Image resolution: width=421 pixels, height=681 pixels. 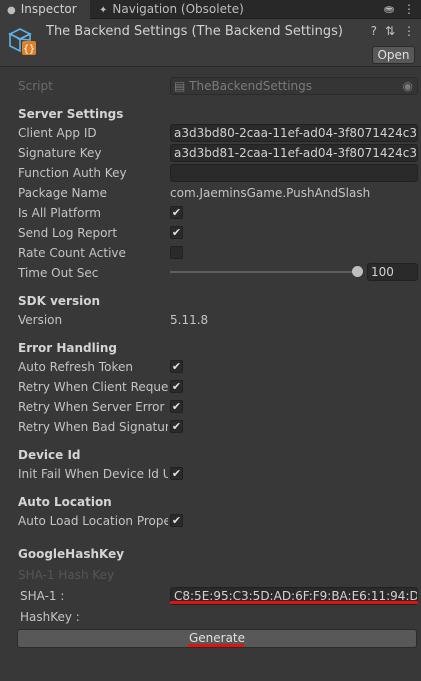 I want to click on script-value: TheBackendSettings, so click(x=251, y=86).